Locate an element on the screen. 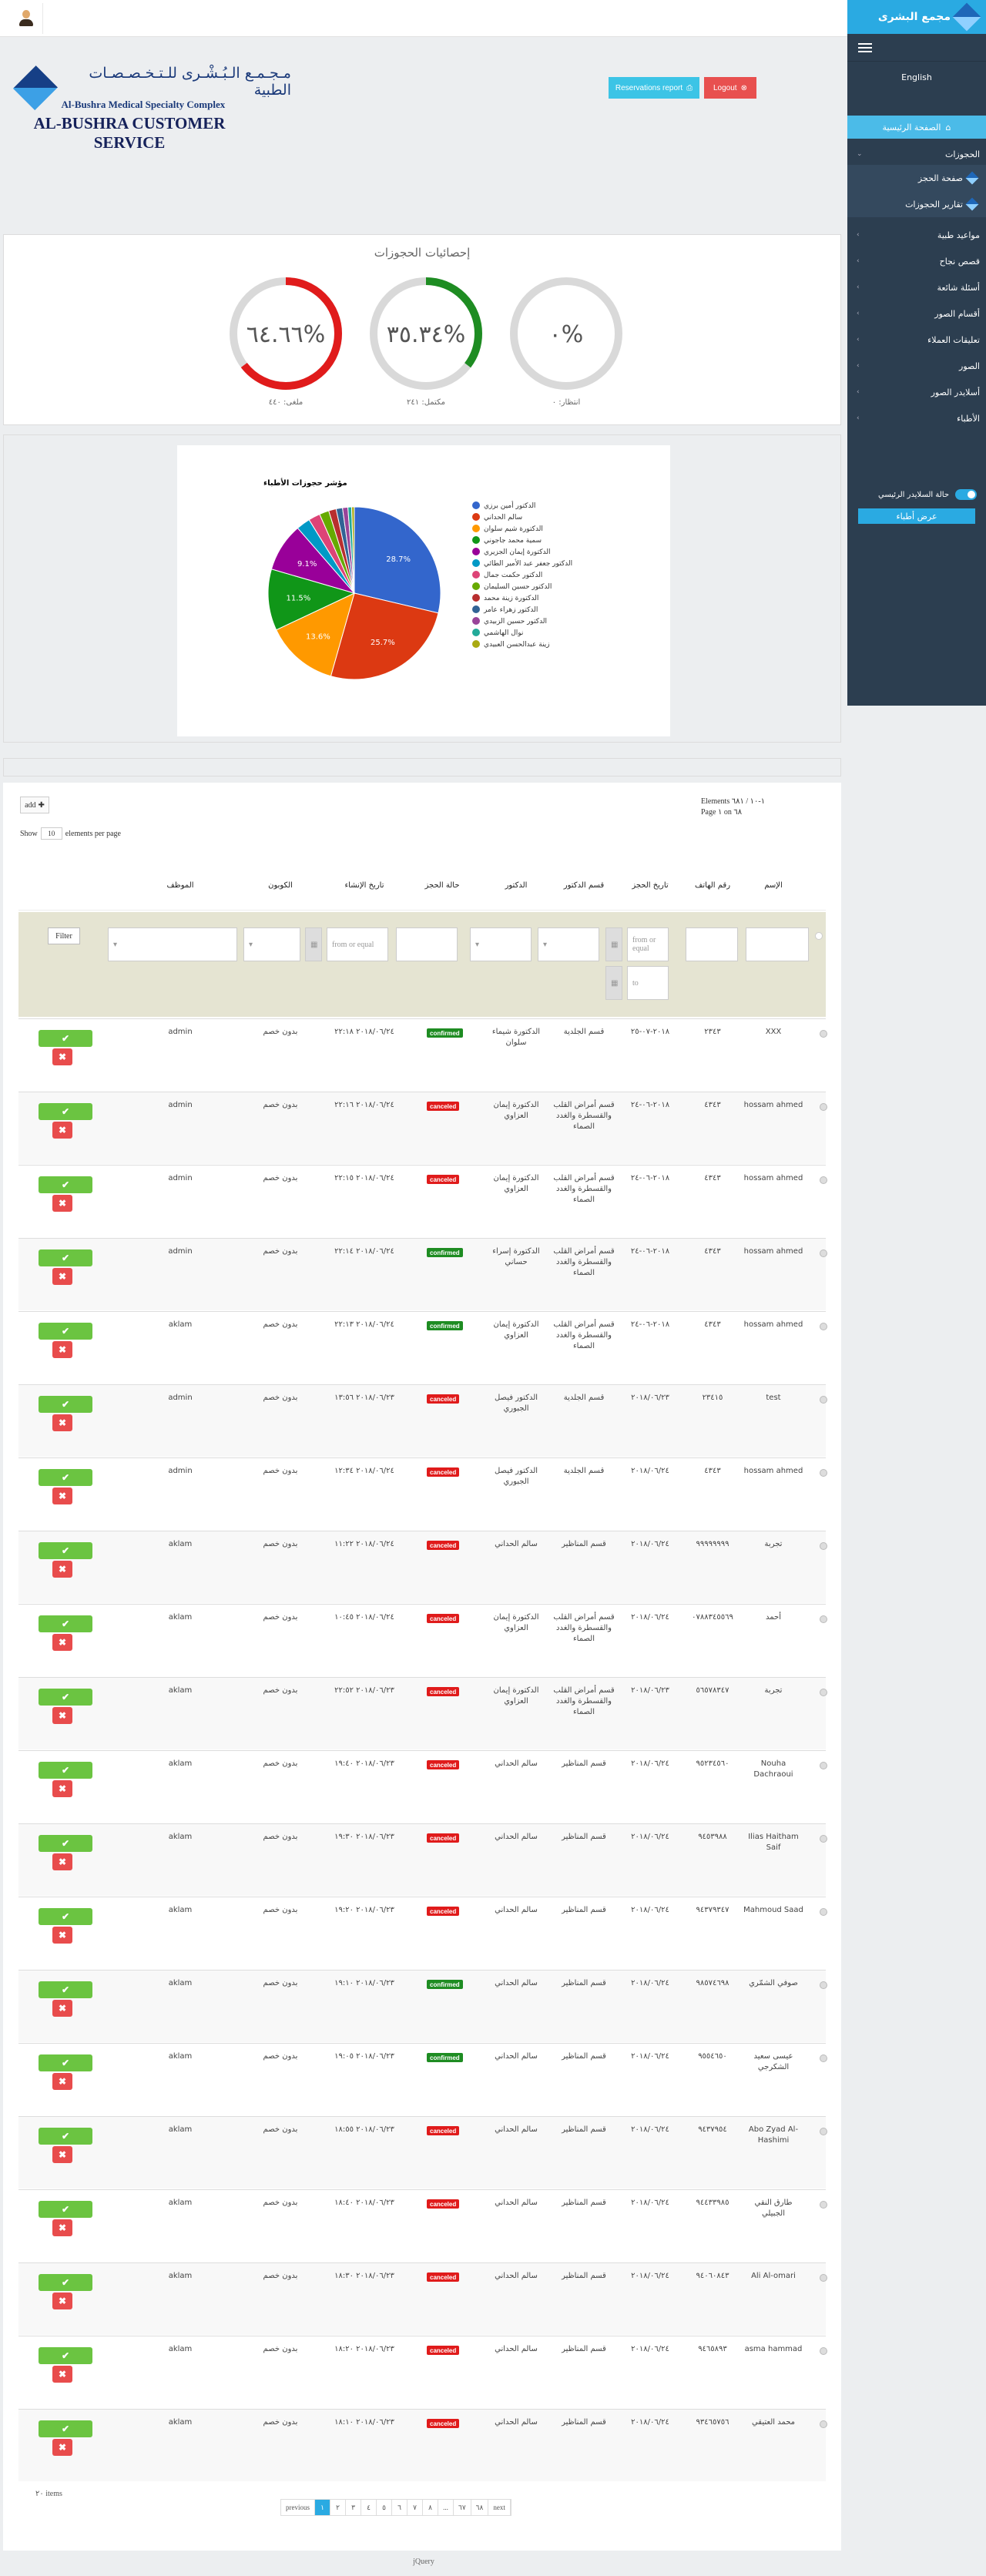 Image resolution: width=986 pixels, height=2576 pixels. employee-filter: ▾ is located at coordinates (172, 944).